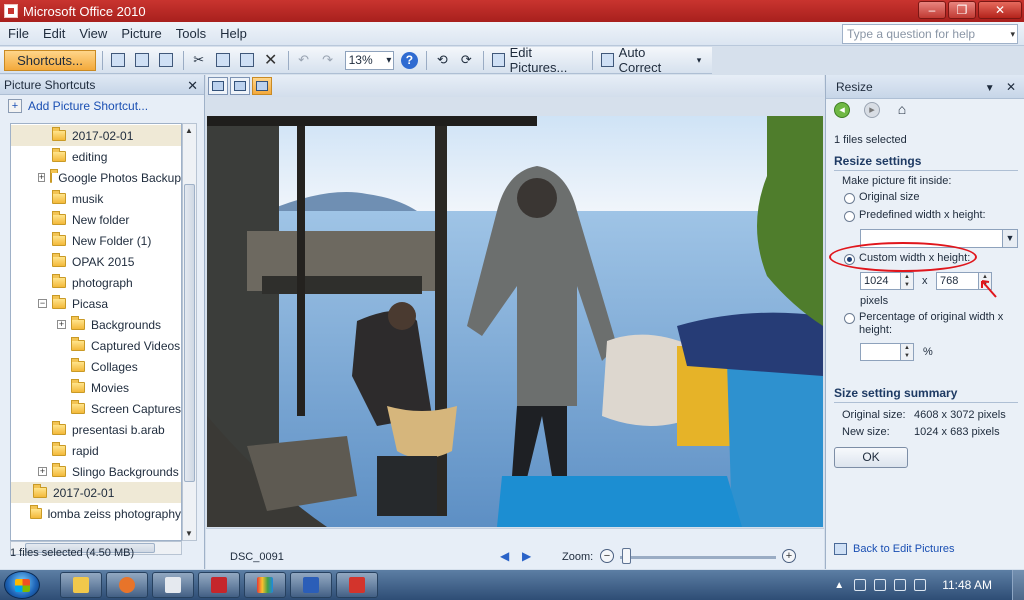 This screenshot has height=600, width=1024. Describe the element at coordinates (96, 198) in the screenshot. I see `tree-item: musik` at that location.